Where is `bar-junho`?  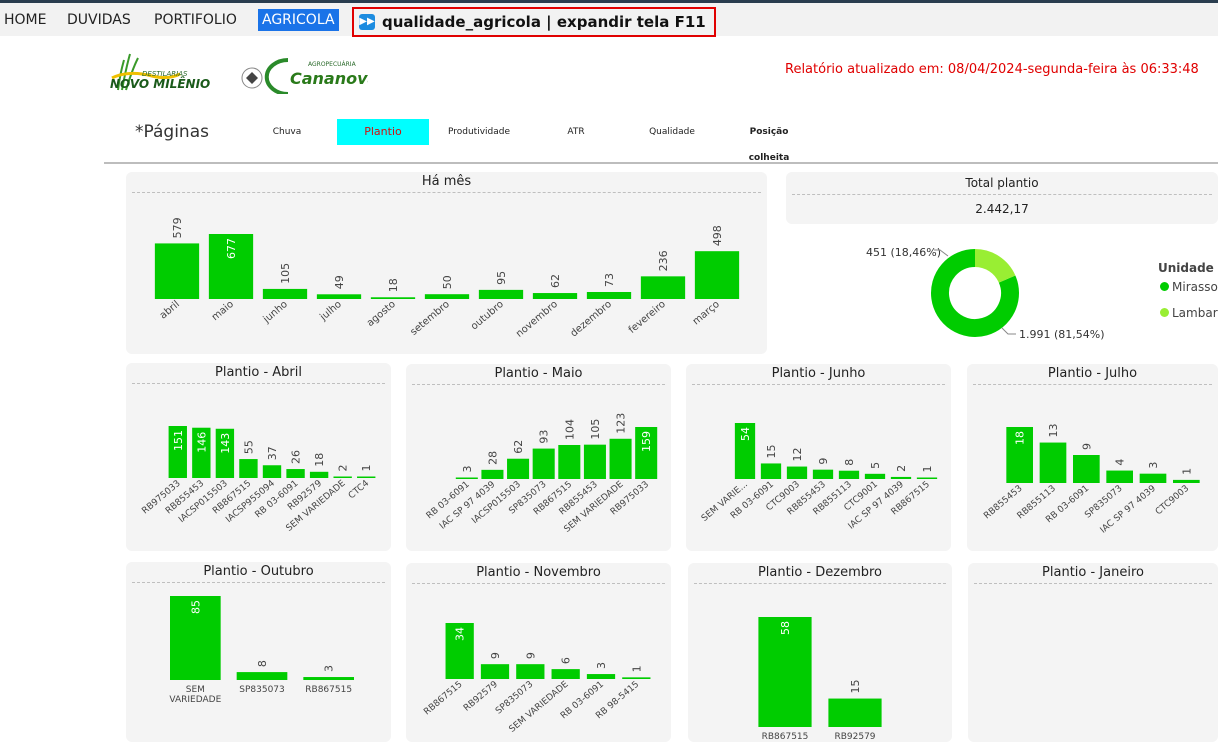 bar-junho is located at coordinates (285, 293).